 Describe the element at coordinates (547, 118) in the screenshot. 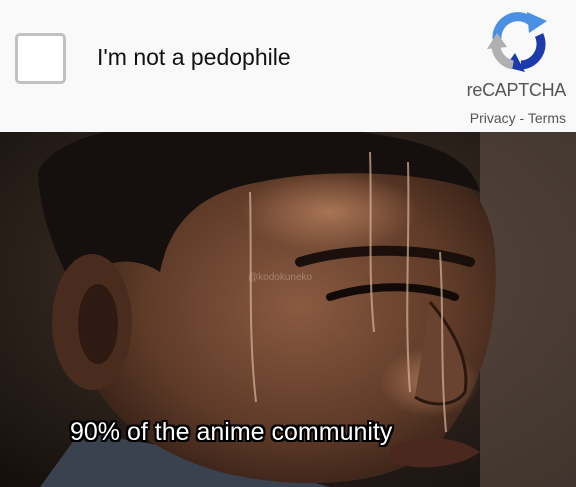

I see `terms-link: Terms` at that location.